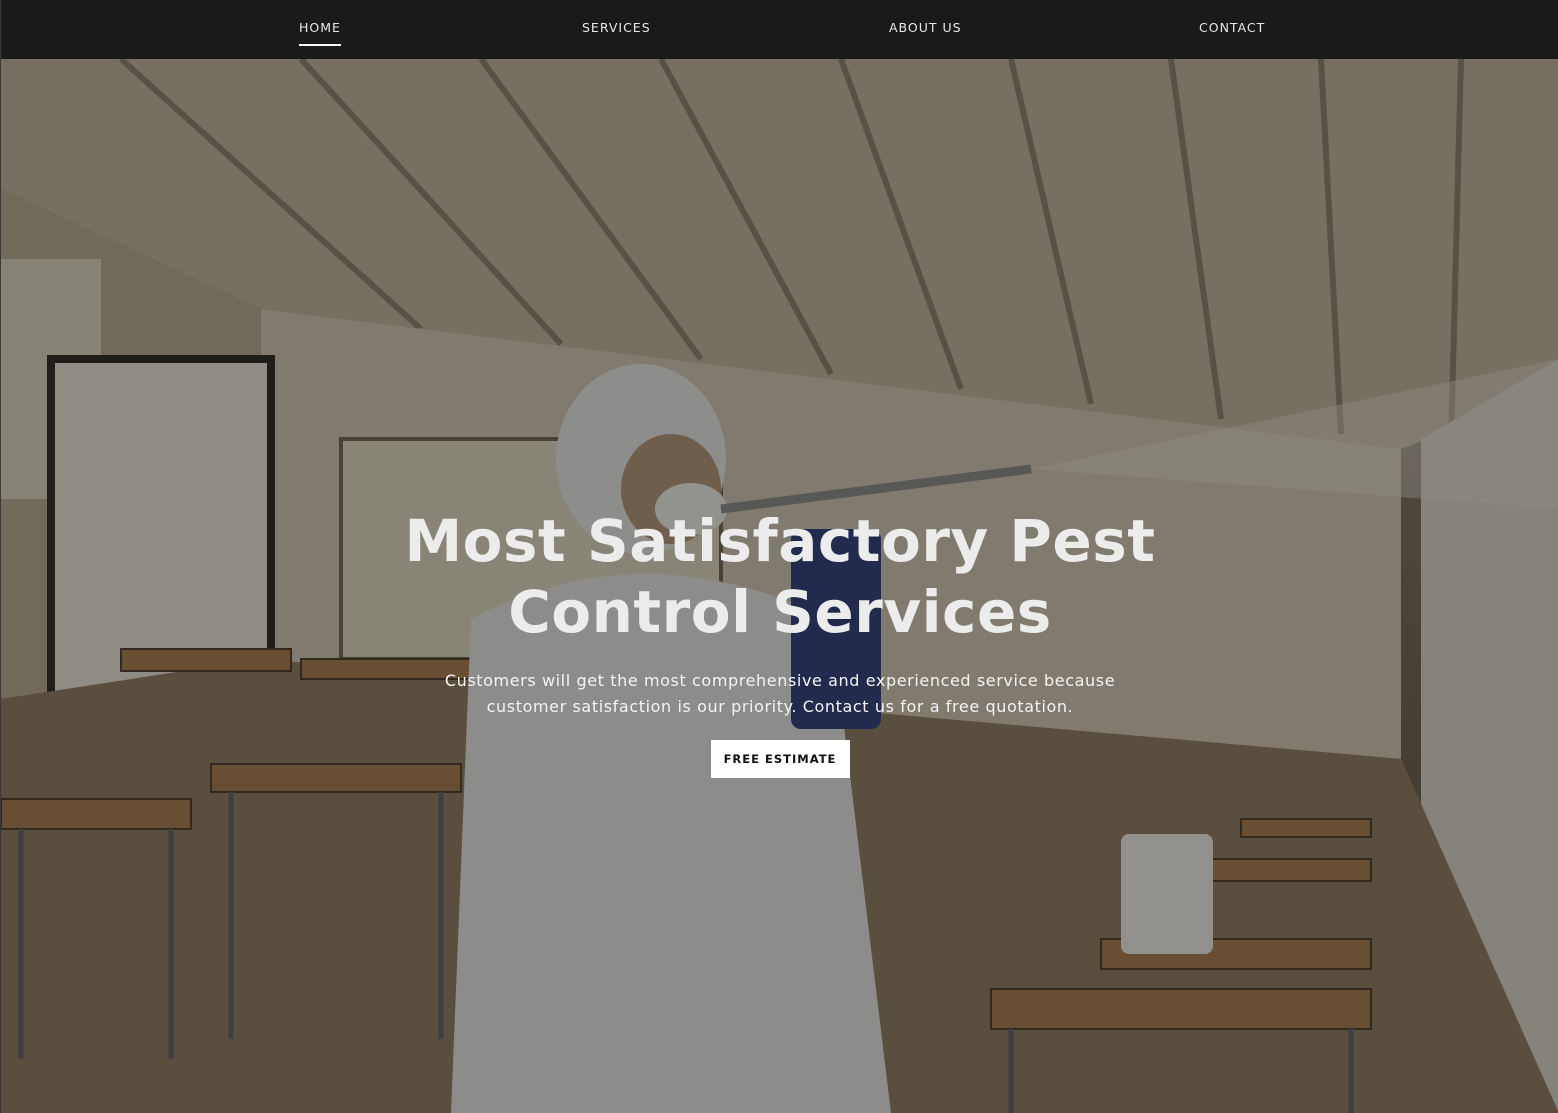  I want to click on free-estimate-button: FREE ESTIMATE, so click(780, 759).